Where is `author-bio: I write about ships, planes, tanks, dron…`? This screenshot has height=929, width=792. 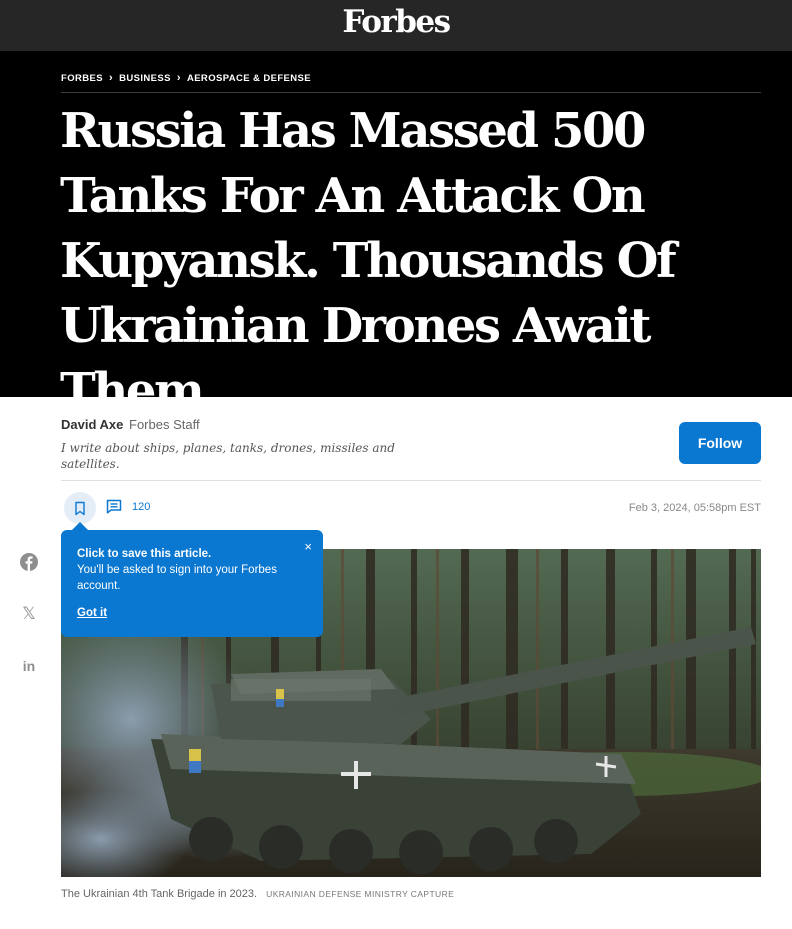
author-bio: I write about ships, planes, tanks, dron… is located at coordinates (228, 456).